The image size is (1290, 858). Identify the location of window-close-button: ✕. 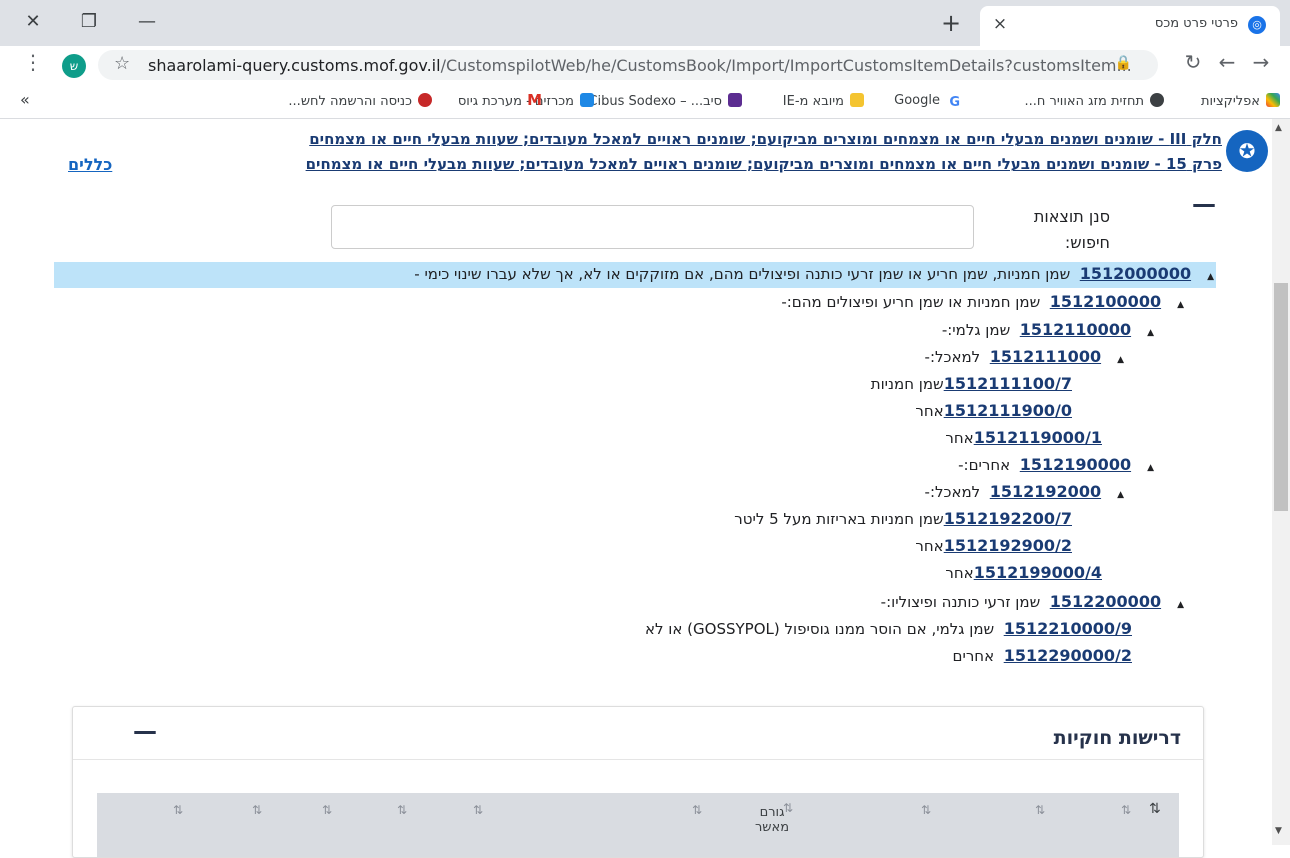
(33, 22).